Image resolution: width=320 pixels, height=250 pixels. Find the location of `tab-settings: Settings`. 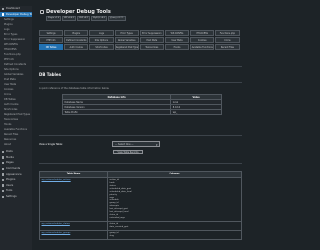

tab-settings: Settings is located at coordinates (51, 33).